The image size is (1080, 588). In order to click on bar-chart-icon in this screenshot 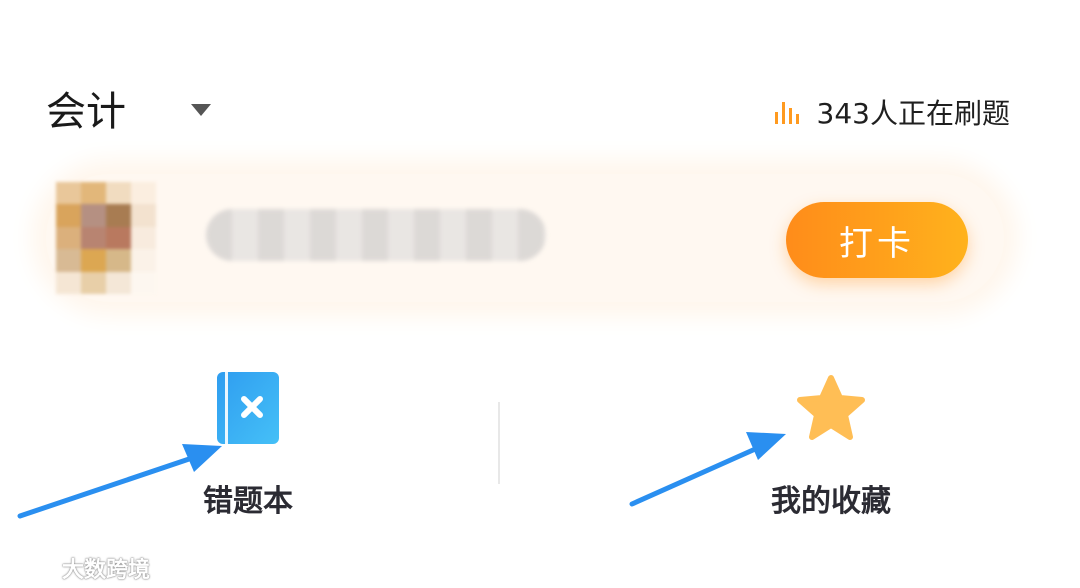, I will do `click(786, 113)`.